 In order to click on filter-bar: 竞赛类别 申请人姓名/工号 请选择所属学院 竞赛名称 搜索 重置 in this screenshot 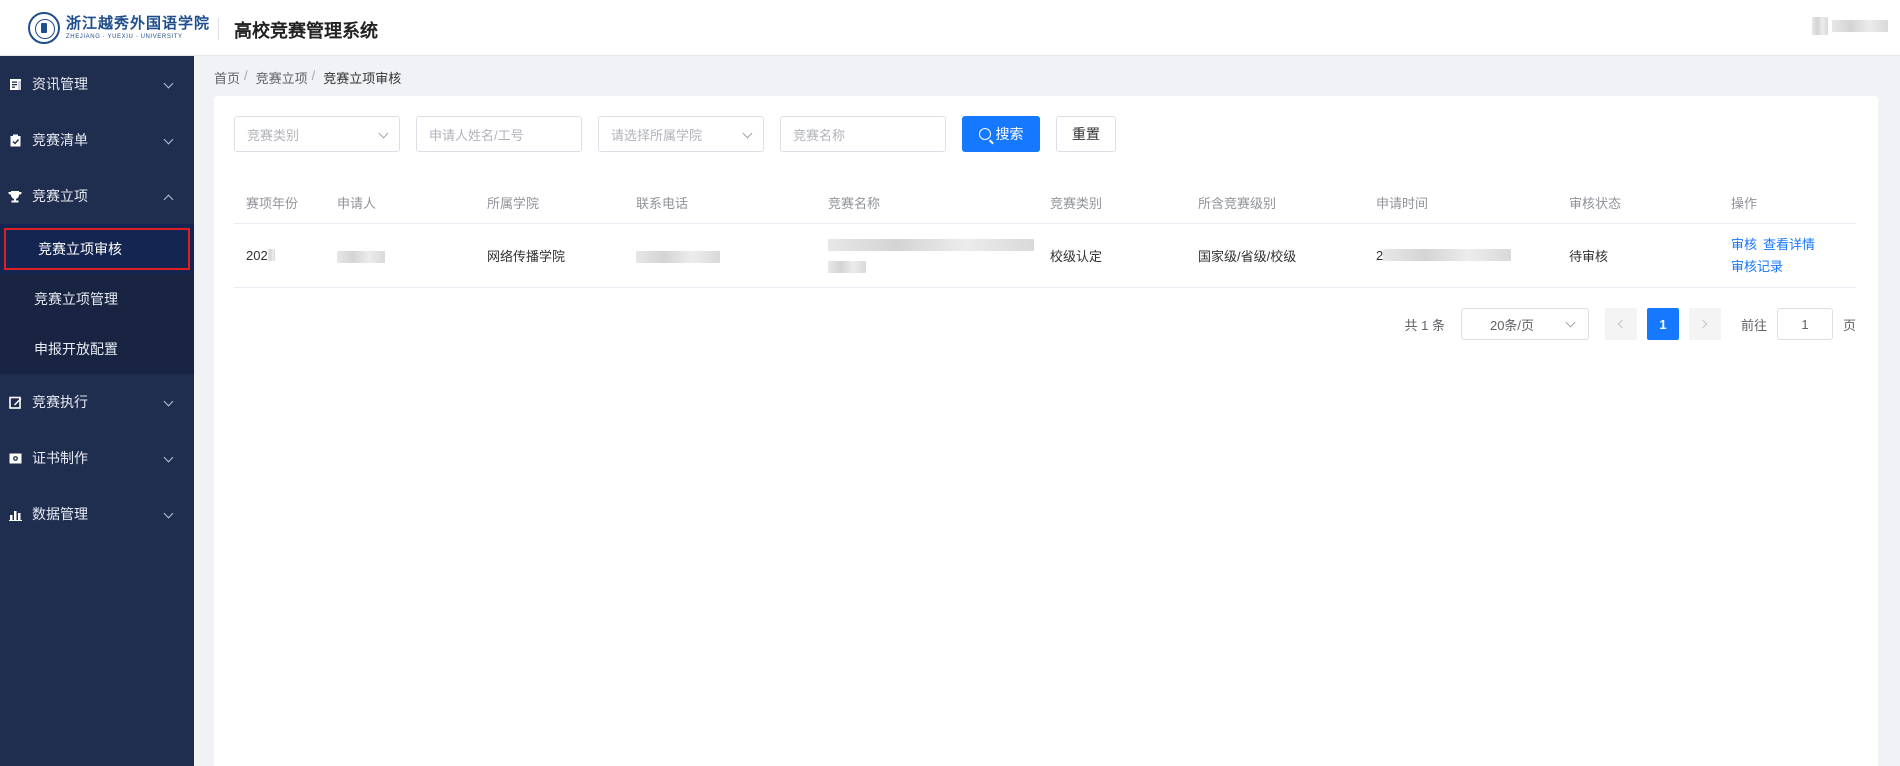, I will do `click(675, 134)`.